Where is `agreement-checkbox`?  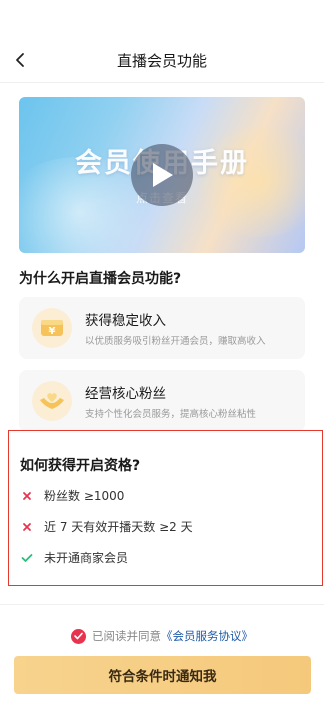 agreement-checkbox is located at coordinates (78, 636).